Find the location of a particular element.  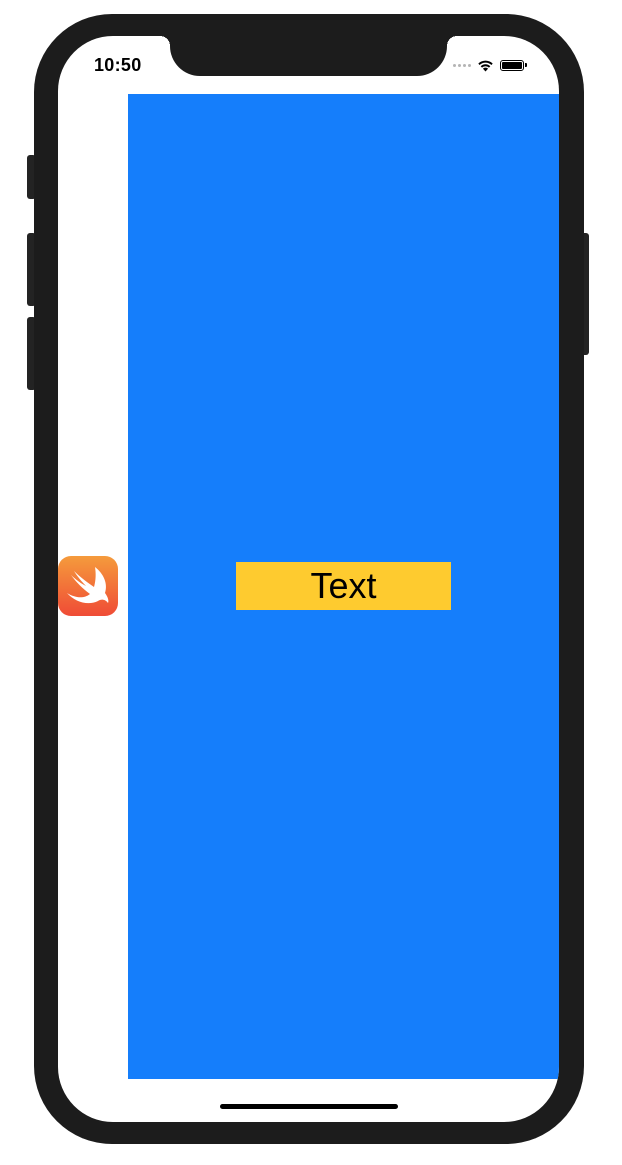

status-time: 10:50 is located at coordinates (118, 65).